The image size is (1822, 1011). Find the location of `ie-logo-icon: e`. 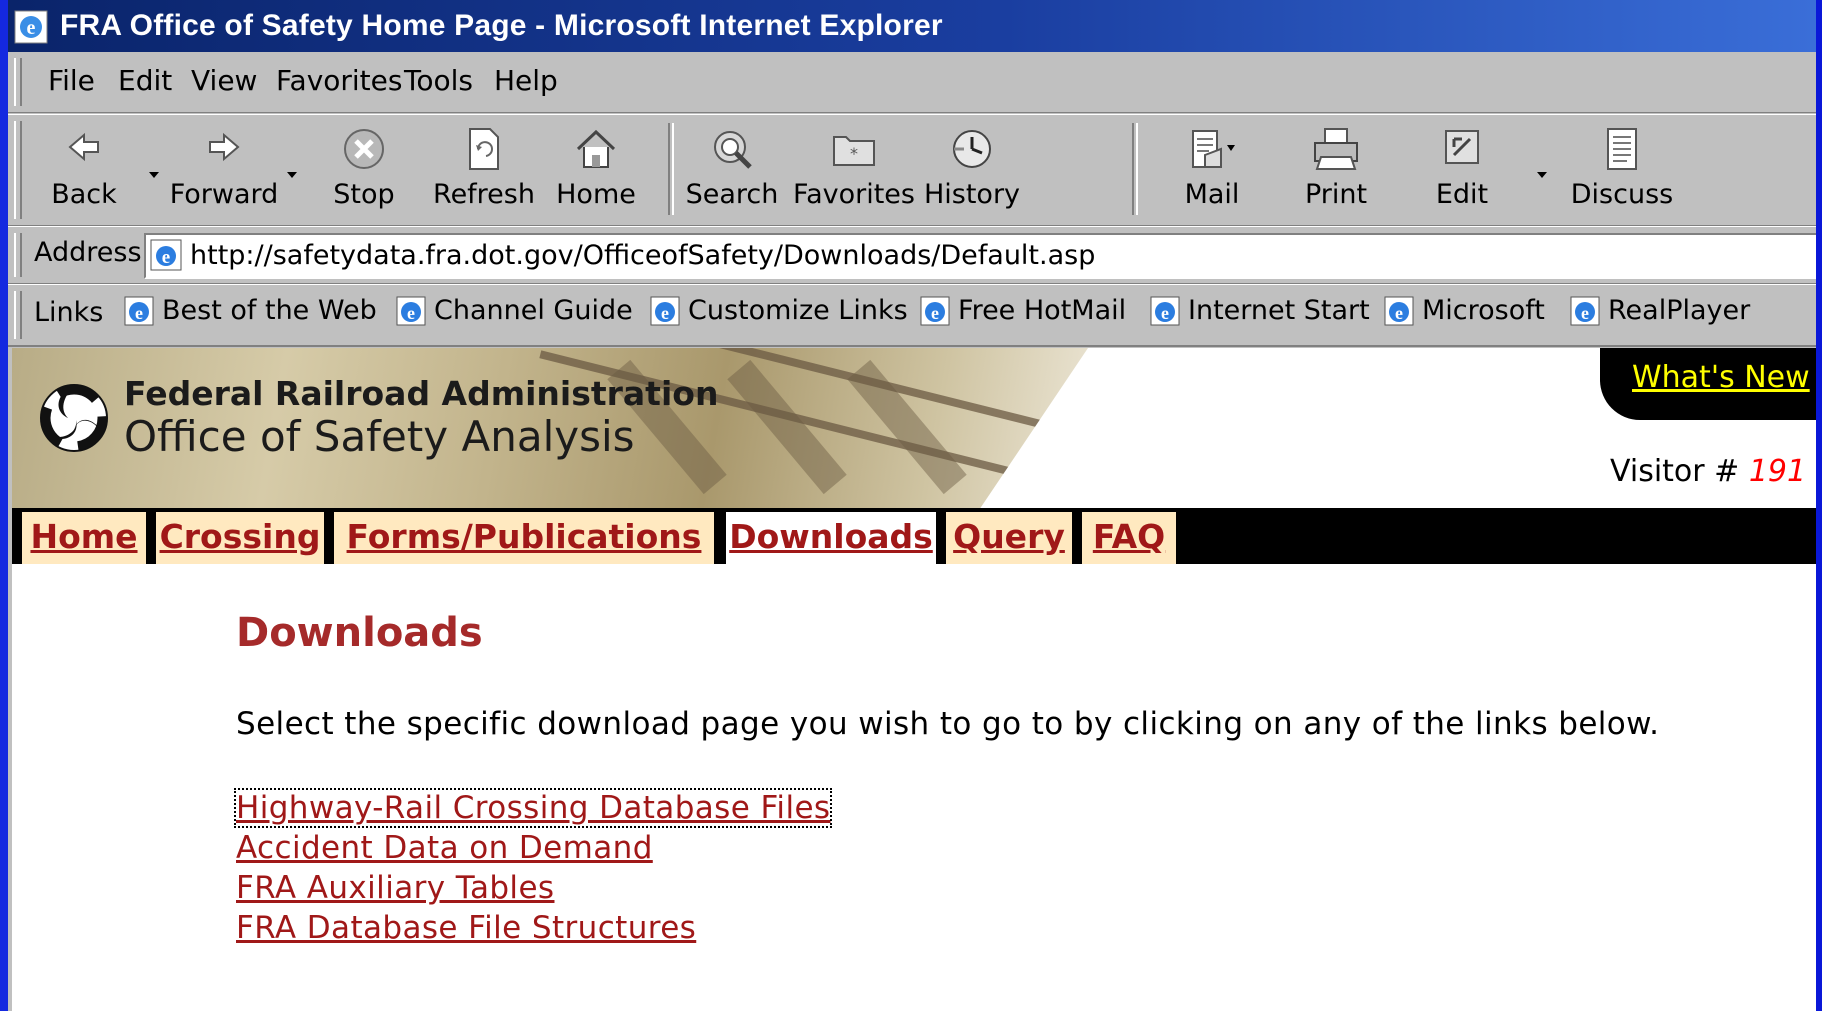

ie-logo-icon: e is located at coordinates (31, 27).